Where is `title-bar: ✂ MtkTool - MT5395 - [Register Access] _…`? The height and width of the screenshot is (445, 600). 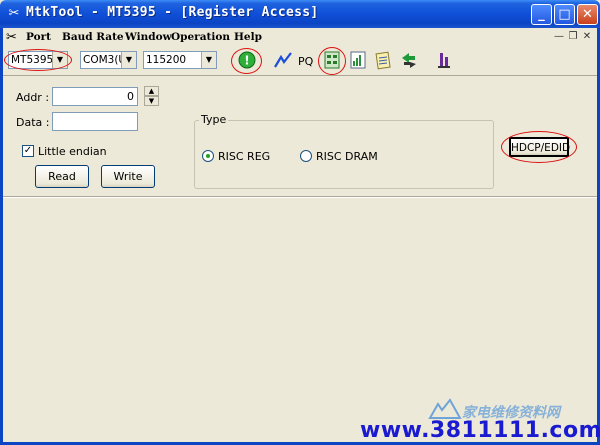
title-bar: ✂ MtkTool - MT5395 - [Register Access] _… is located at coordinates (300, 14).